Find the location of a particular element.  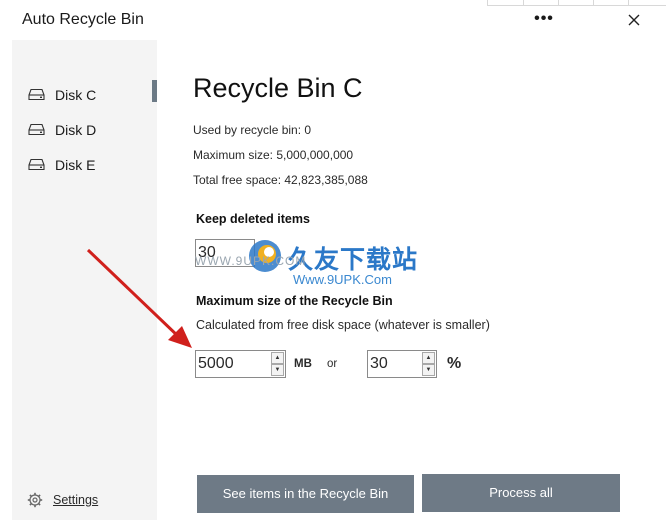

mb-unit-label: MB is located at coordinates (303, 364).